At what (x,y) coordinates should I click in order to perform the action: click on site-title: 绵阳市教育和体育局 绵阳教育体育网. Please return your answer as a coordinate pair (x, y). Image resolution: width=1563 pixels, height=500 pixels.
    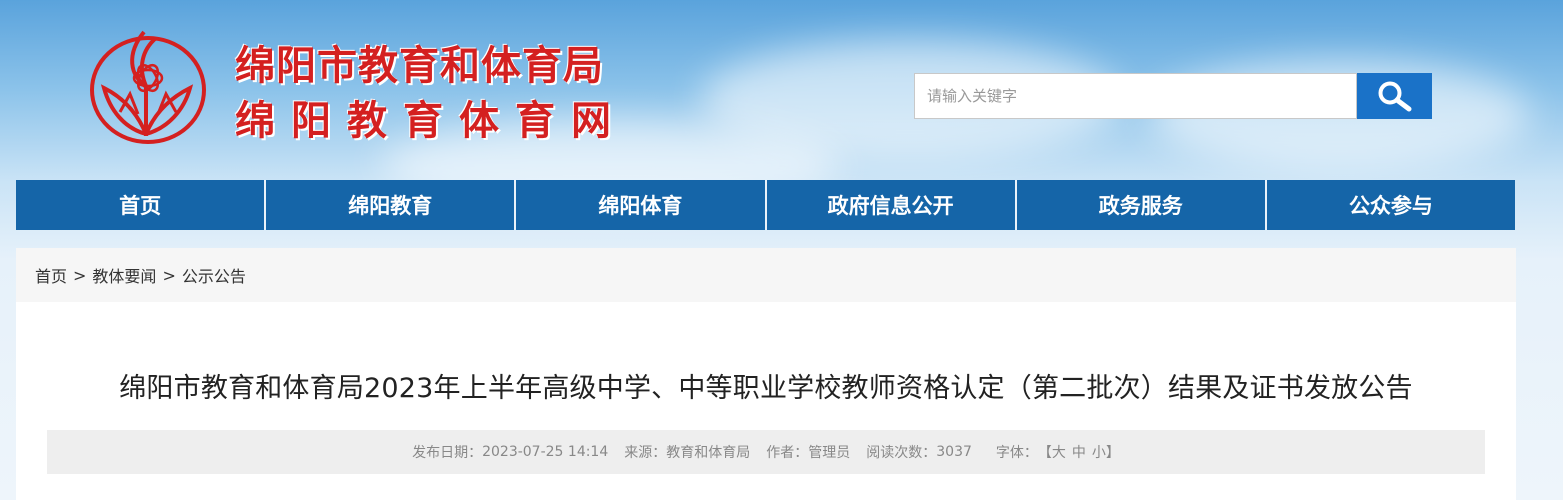
    Looking at the image, I should click on (431, 95).